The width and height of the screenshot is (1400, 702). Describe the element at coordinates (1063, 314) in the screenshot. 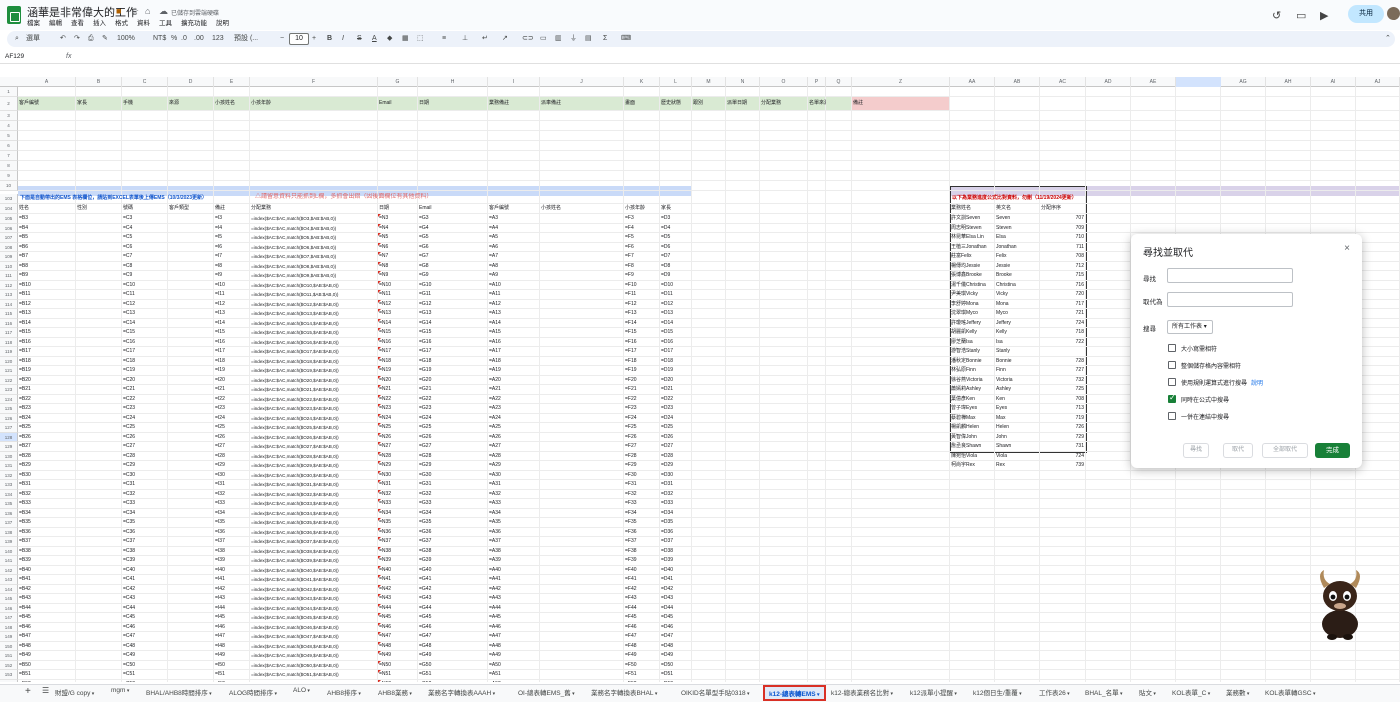

I see `sales-seq-cell: 721` at that location.